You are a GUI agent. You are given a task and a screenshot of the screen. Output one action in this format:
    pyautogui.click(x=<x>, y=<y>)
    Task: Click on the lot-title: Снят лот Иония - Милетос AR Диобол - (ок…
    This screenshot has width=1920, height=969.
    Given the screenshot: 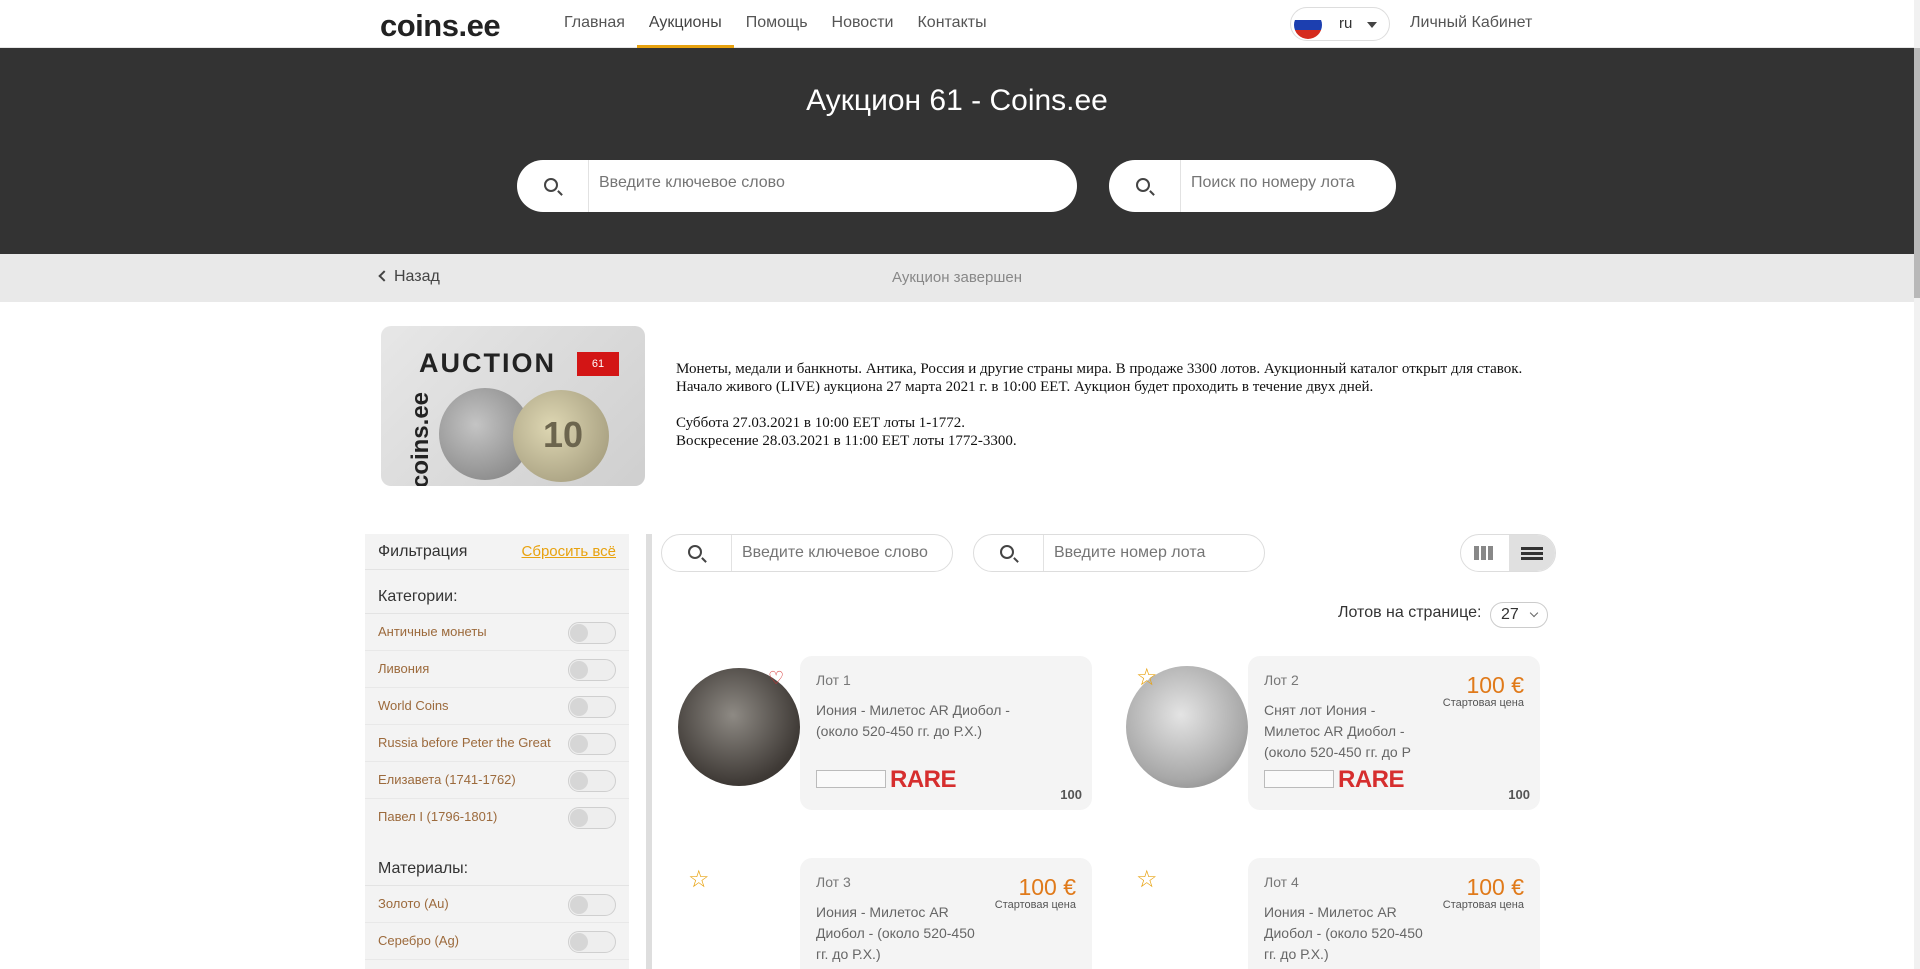 What is the action you would take?
    pyautogui.click(x=1349, y=731)
    